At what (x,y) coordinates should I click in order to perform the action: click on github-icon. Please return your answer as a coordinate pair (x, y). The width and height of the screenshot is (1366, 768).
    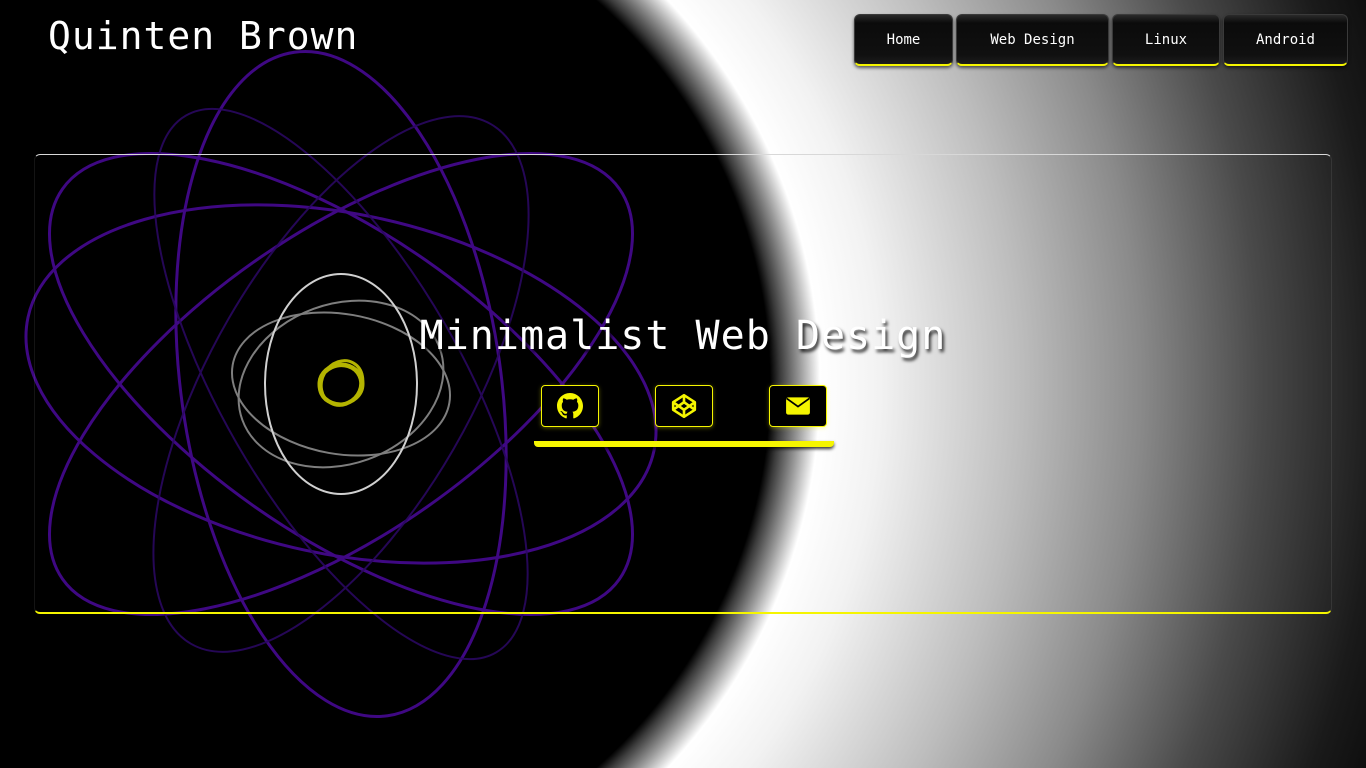
    Looking at the image, I should click on (570, 406).